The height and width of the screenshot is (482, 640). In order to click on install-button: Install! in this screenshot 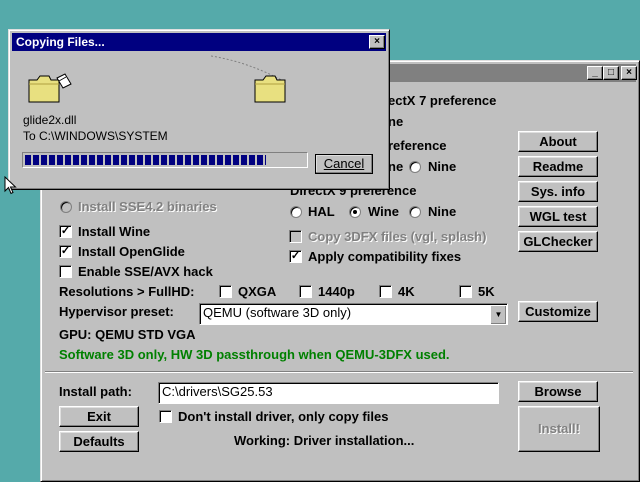, I will do `click(559, 429)`.